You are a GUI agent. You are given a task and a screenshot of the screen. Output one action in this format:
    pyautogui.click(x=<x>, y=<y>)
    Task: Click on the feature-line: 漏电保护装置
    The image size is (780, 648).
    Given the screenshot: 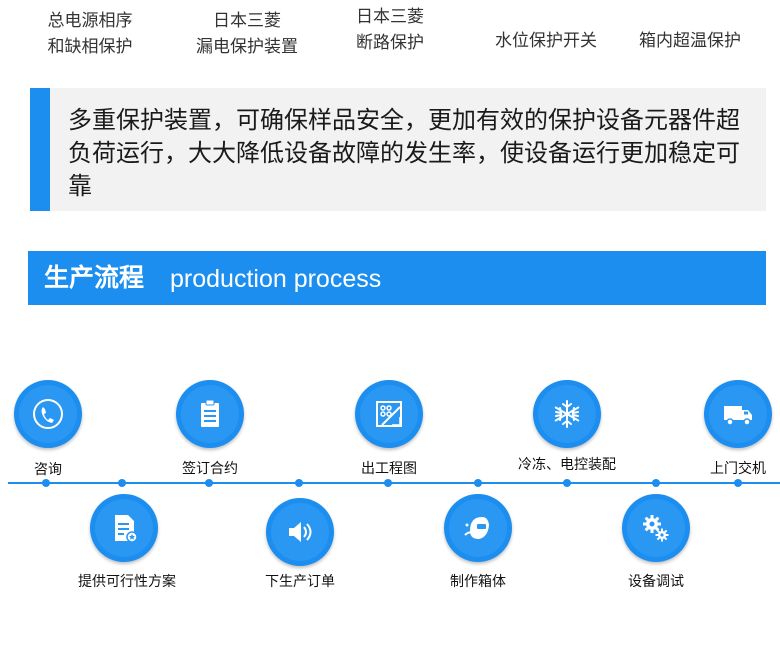 What is the action you would take?
    pyautogui.click(x=247, y=47)
    